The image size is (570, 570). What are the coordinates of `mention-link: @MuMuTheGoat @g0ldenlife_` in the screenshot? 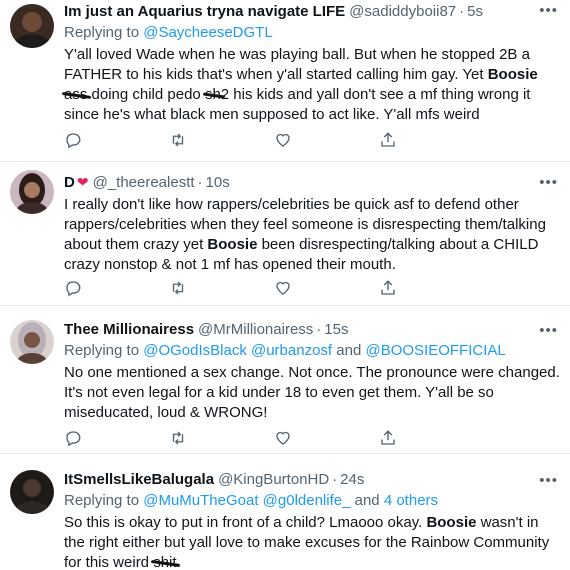 It's located at (246, 500).